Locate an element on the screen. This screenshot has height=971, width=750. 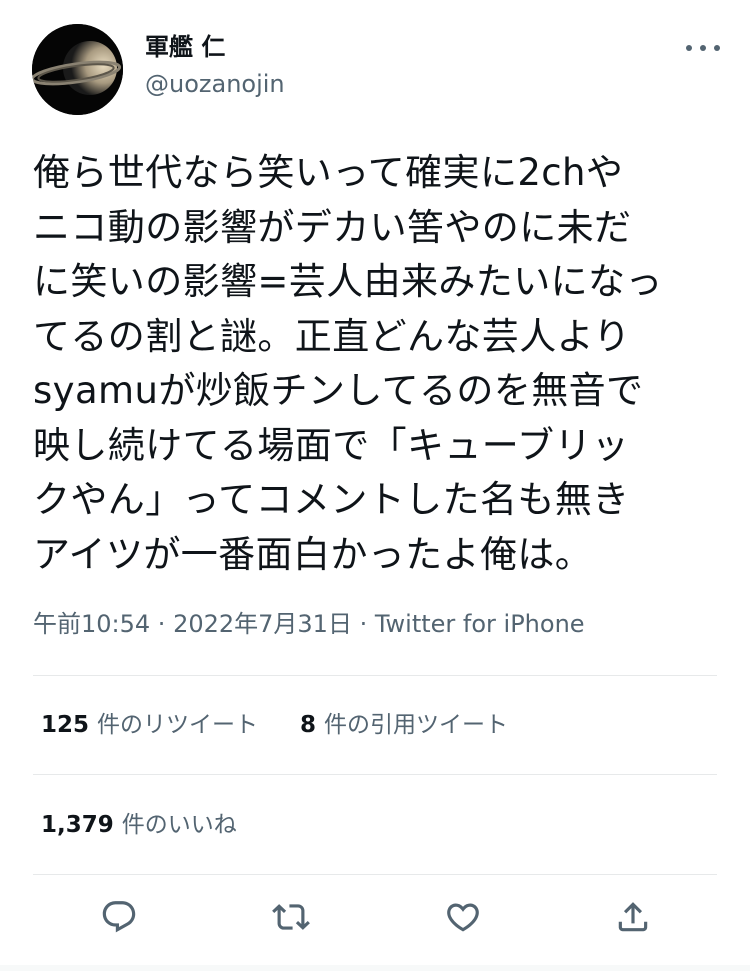
bottom-divider is located at coordinates (375, 968).